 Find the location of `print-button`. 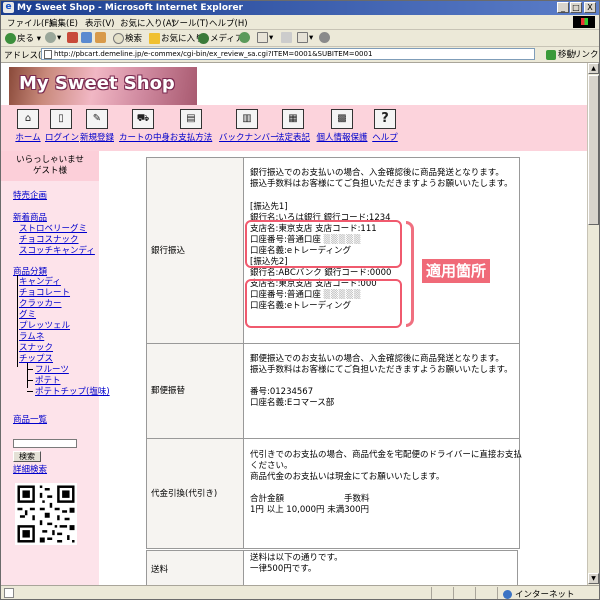

print-button is located at coordinates (287, 37).